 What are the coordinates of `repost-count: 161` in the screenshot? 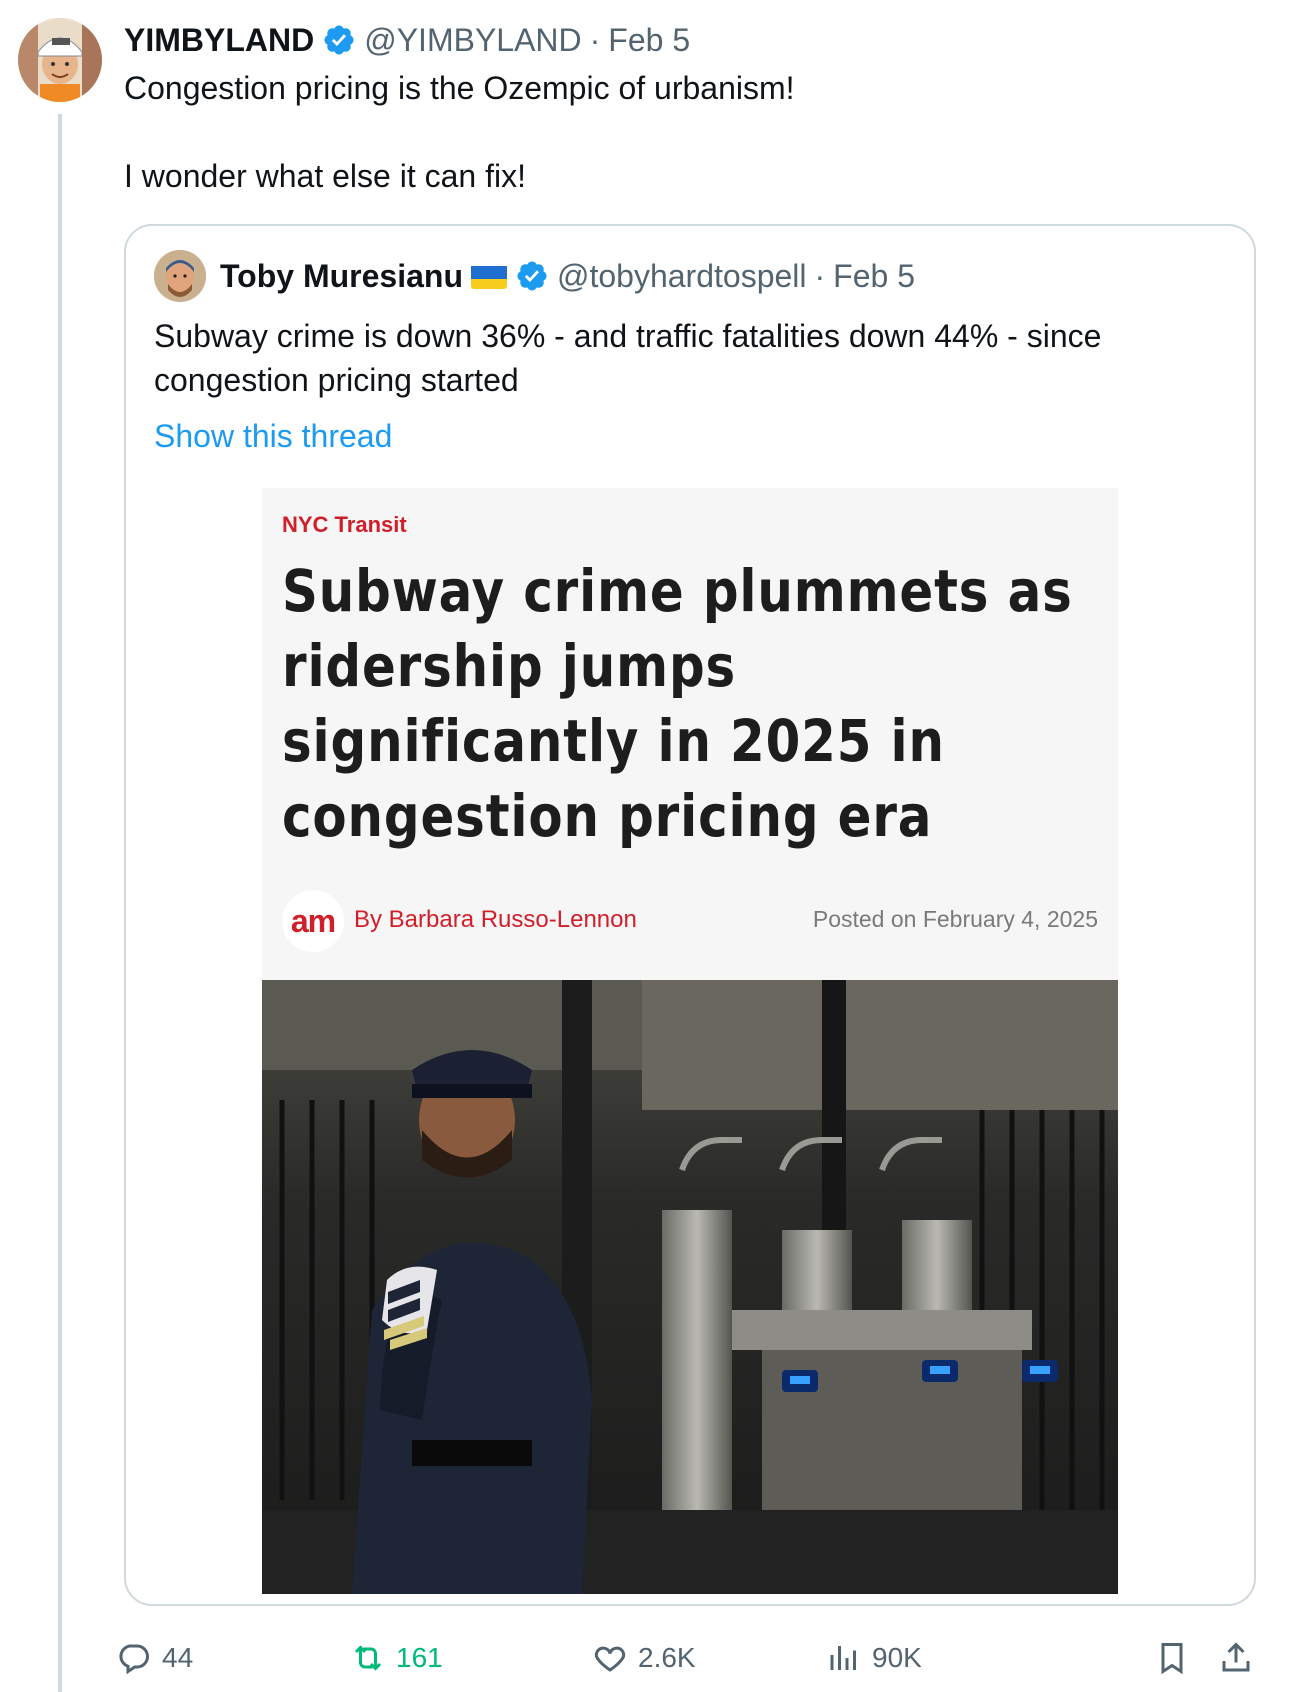 It's located at (419, 1657).